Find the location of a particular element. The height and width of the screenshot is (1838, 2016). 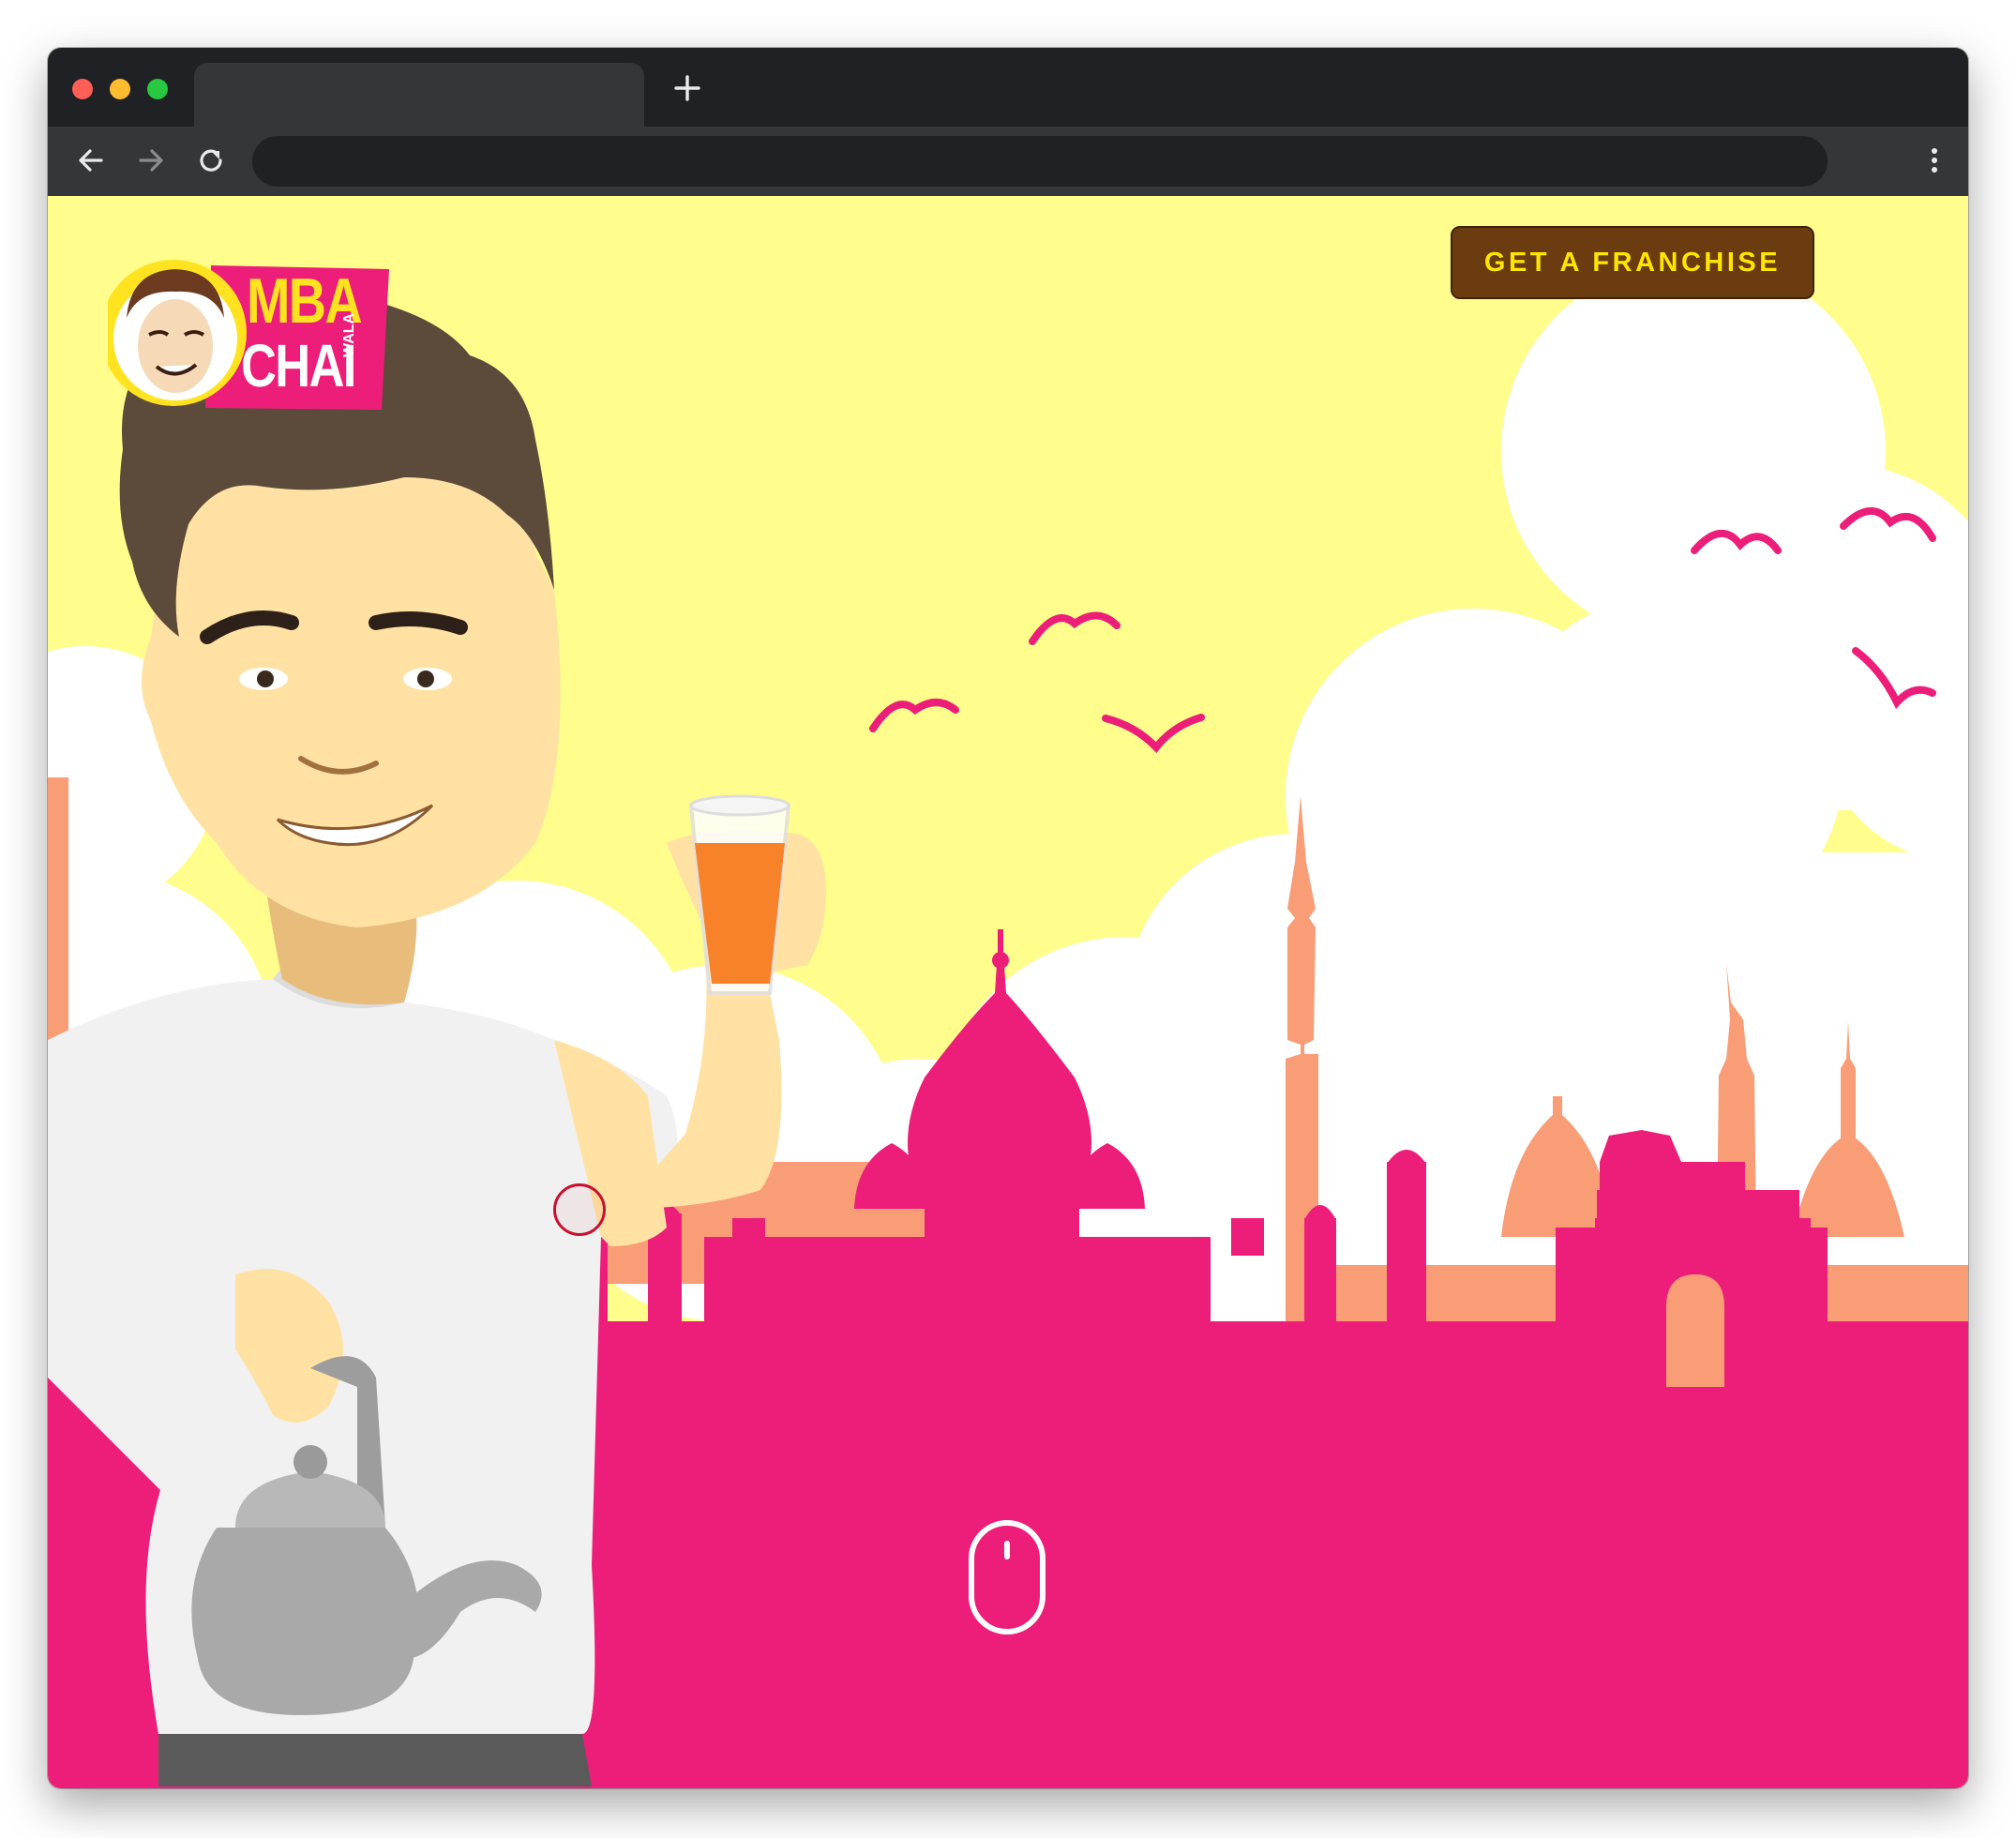

plus-icon is located at coordinates (687, 88).